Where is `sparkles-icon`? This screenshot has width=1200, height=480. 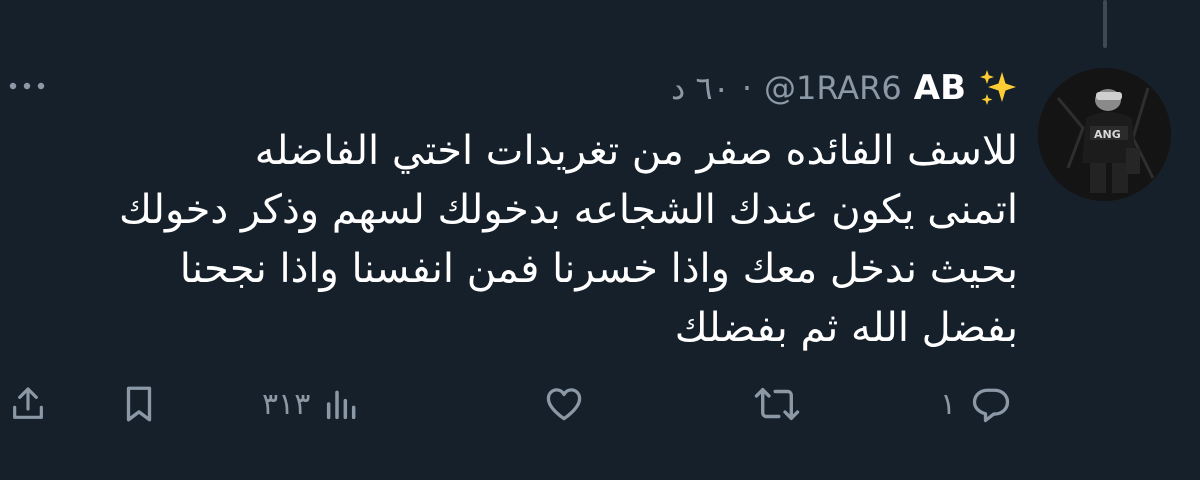
sparkles-icon is located at coordinates (998, 87).